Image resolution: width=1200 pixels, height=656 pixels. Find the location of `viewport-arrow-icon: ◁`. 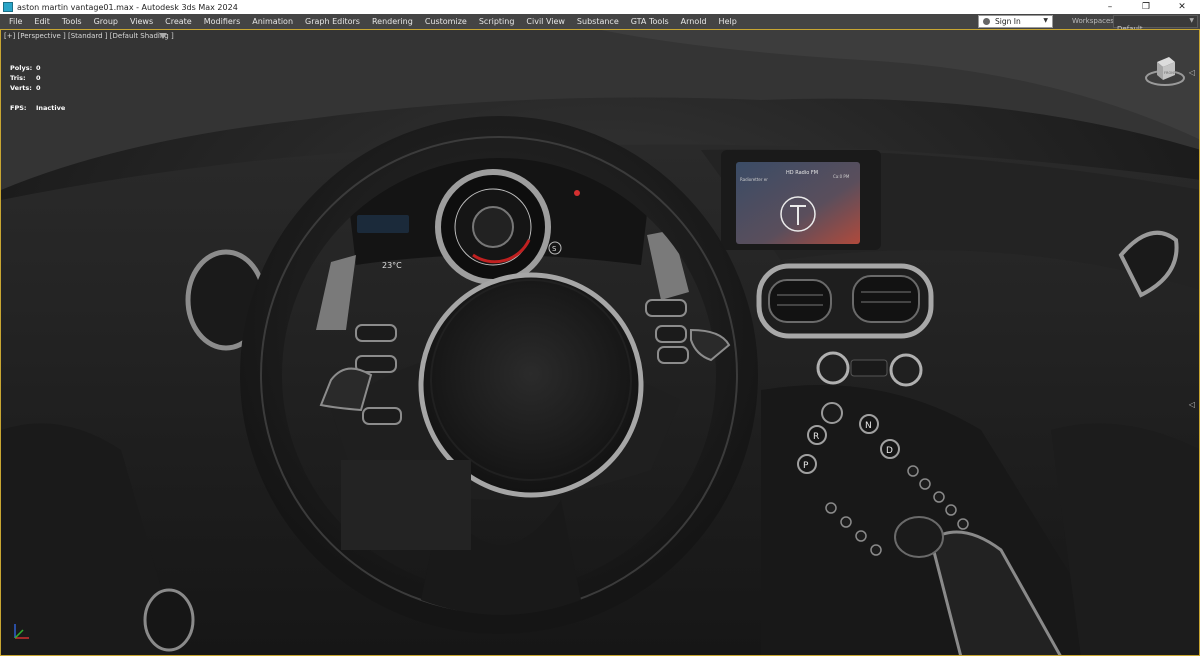

viewport-arrow-icon: ◁ is located at coordinates (1192, 404).